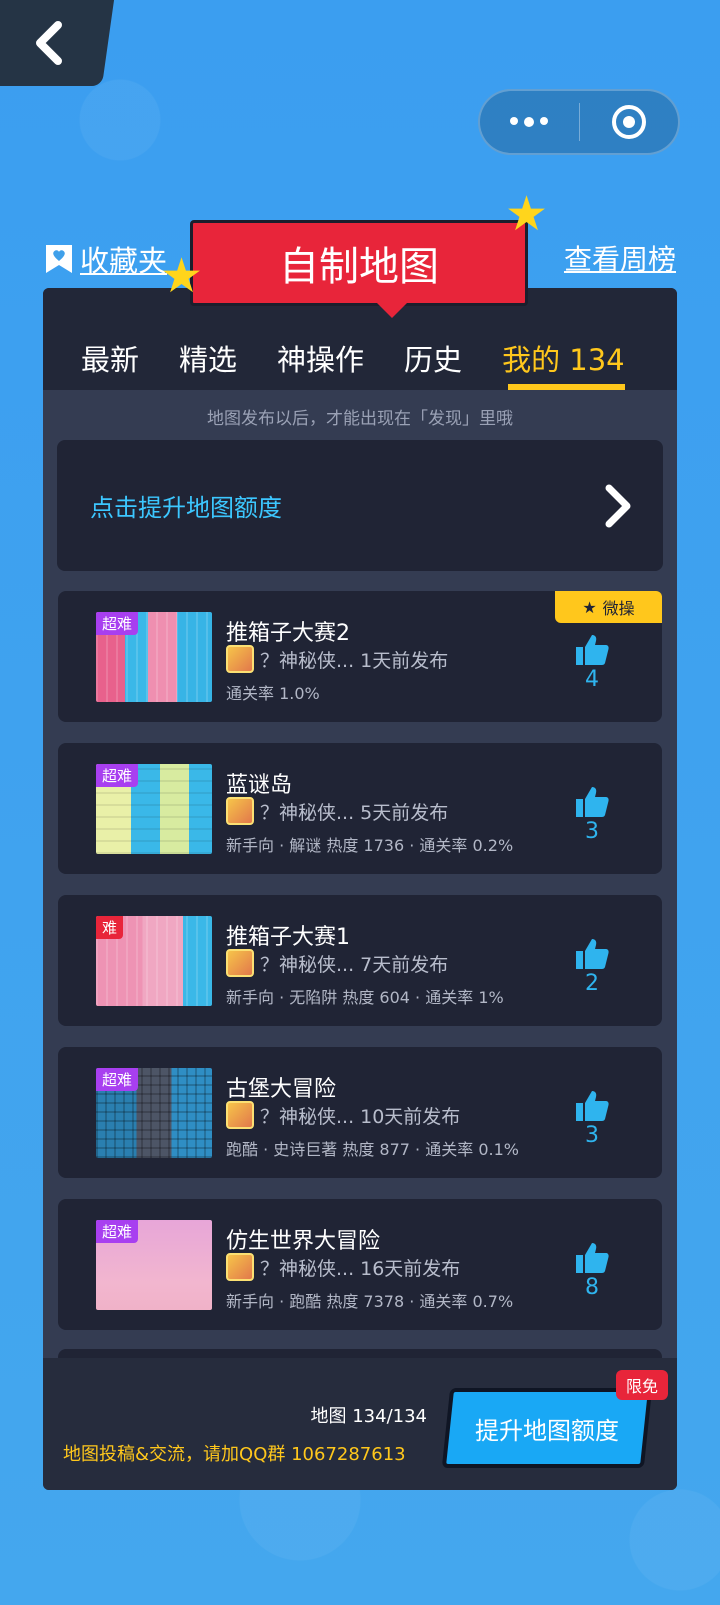 Image resolution: width=720 pixels, height=1605 pixels. I want to click on difficulty-badge: 难, so click(110, 927).